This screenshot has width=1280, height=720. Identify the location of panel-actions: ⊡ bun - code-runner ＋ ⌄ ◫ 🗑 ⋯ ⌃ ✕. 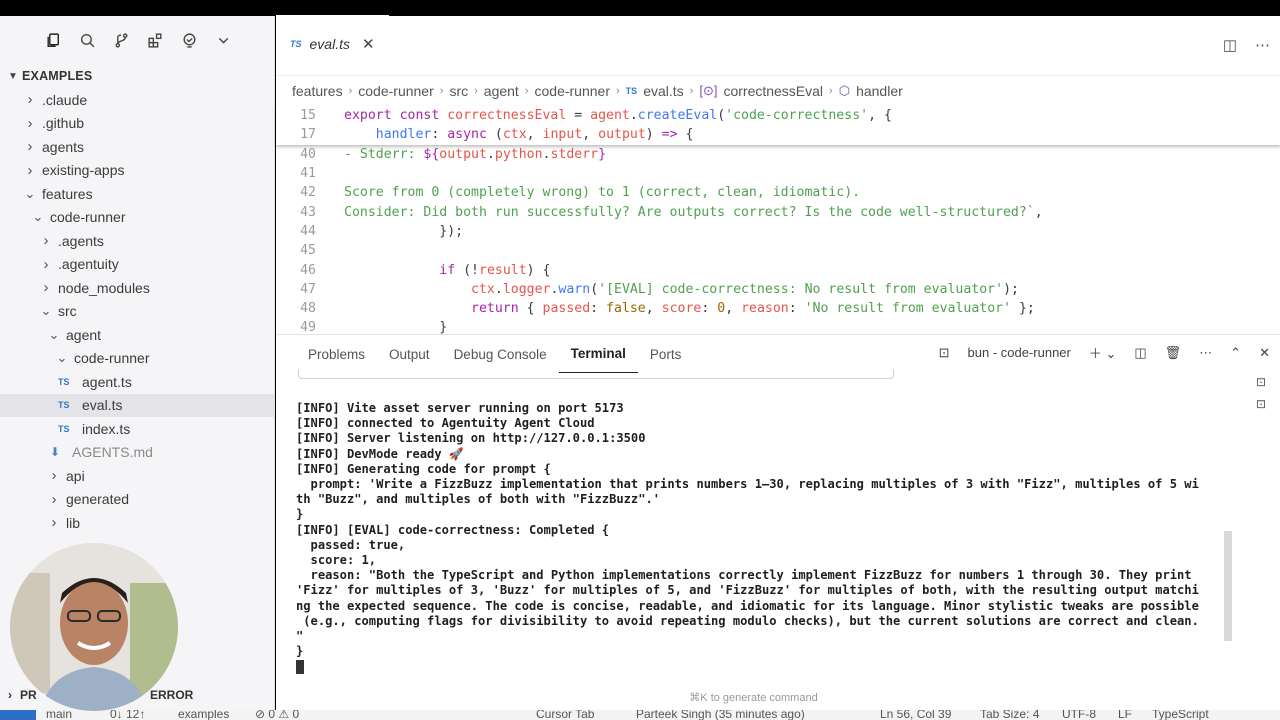
(1104, 352).